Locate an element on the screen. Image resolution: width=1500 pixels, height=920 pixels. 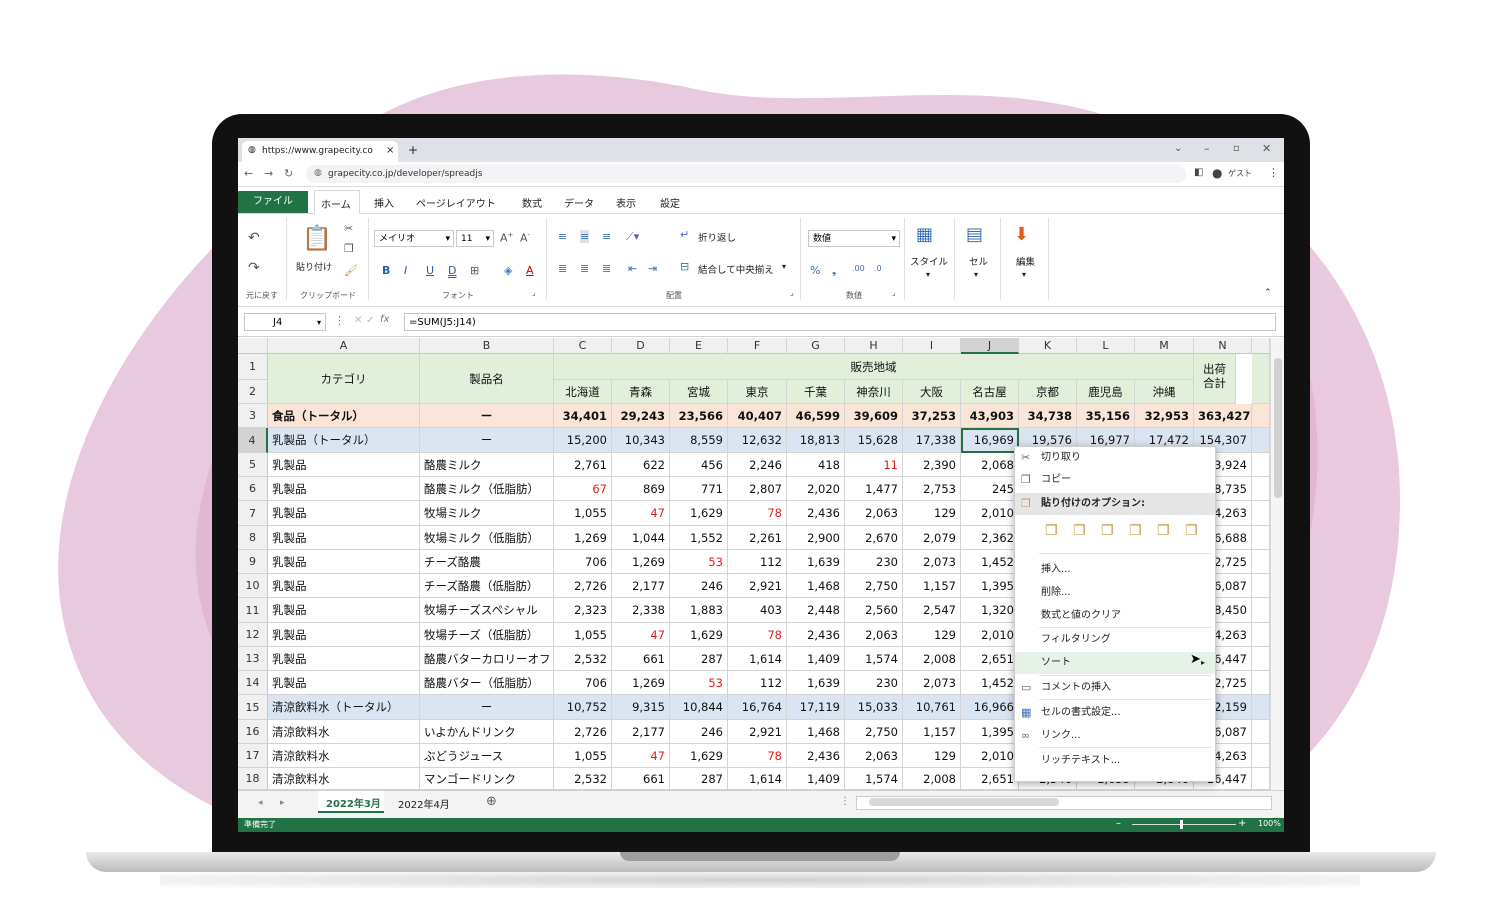
paste-all-icon: ❐ is located at coordinates (1051, 531).